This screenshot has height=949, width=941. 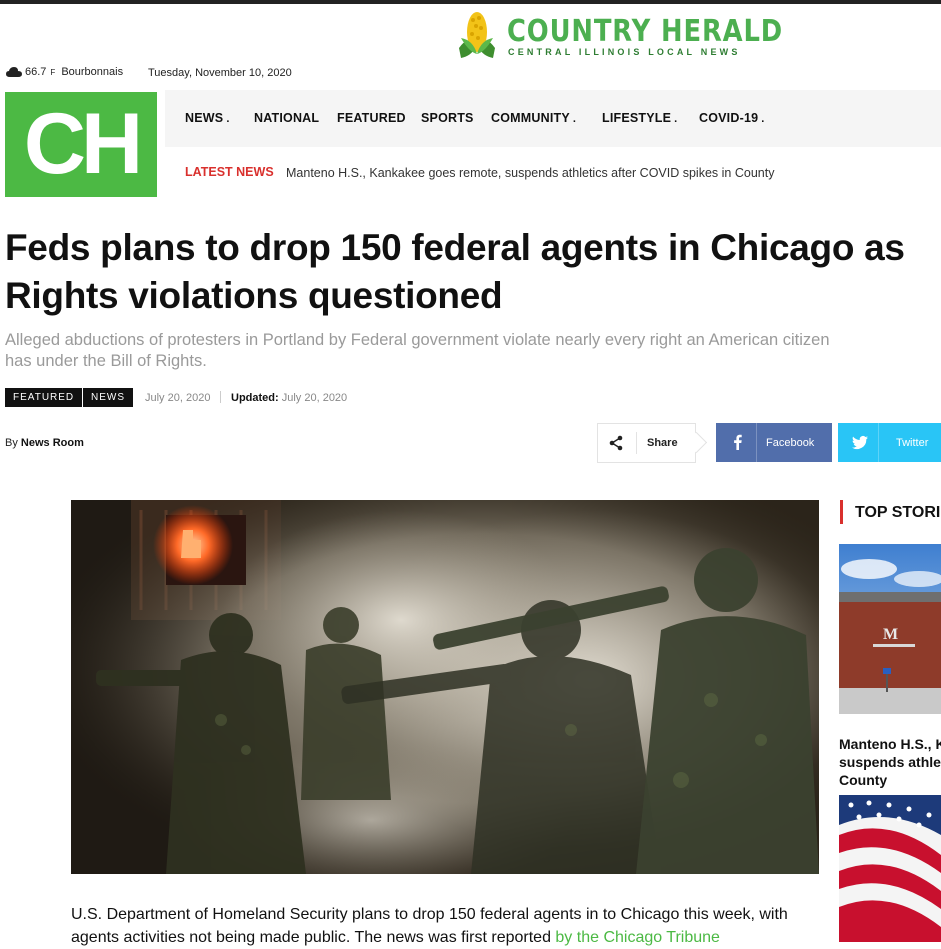 I want to click on svg-text: M, so click(x=890, y=634).